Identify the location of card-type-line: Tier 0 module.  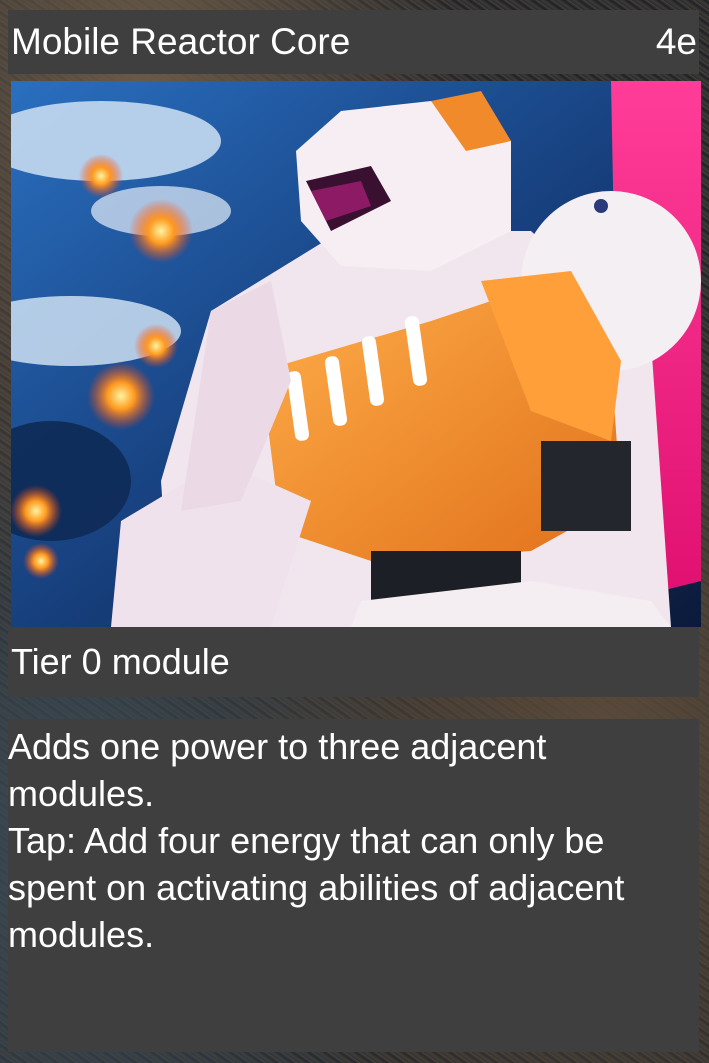
(353, 662).